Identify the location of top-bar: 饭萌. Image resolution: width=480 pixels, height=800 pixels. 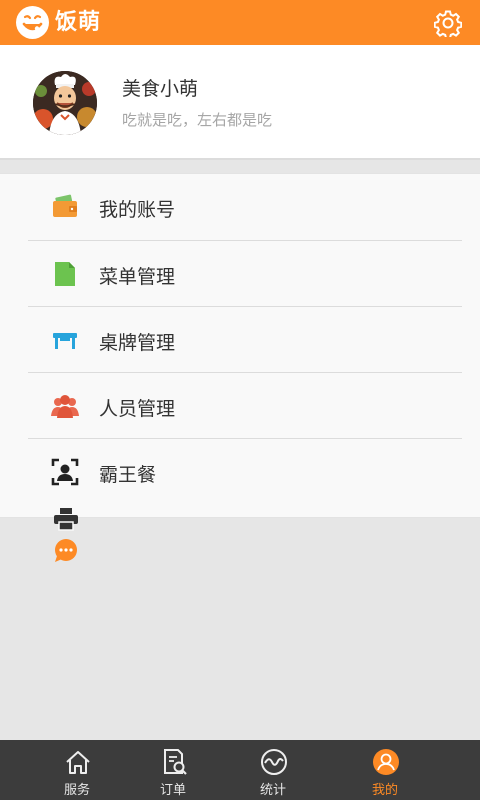
(240, 22).